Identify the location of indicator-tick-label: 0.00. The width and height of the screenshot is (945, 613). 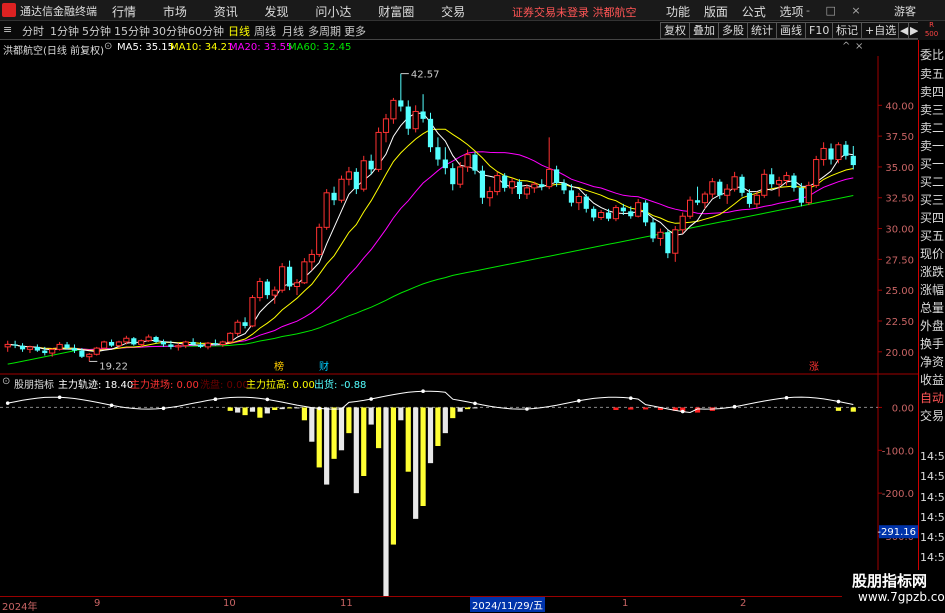
(903, 408).